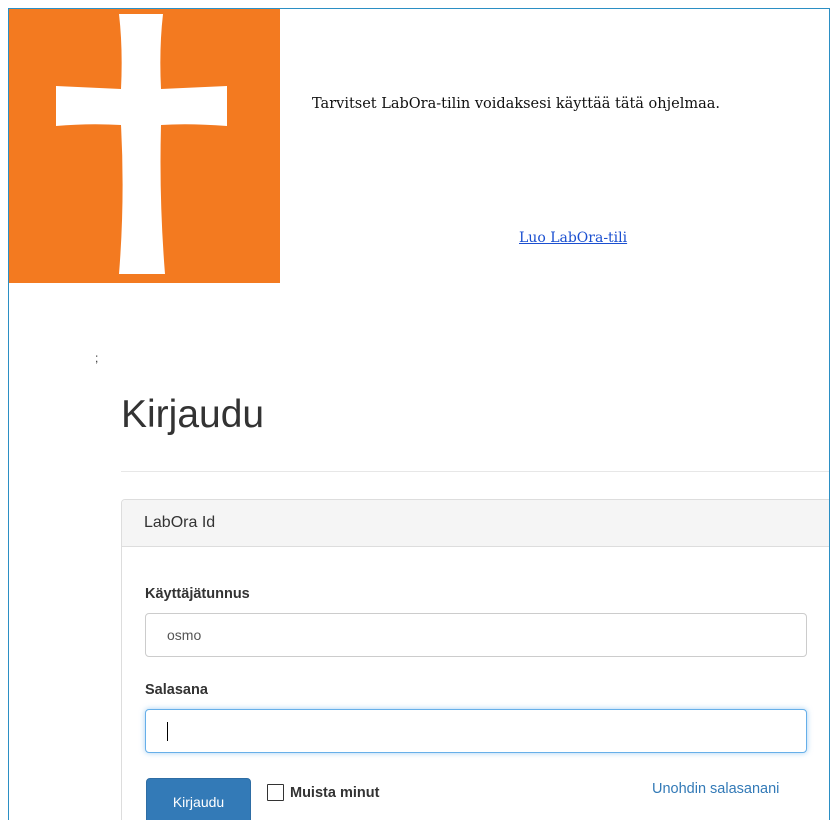 The width and height of the screenshot is (831, 821). What do you see at coordinates (193, 414) in the screenshot?
I see `page-title: Kirjaudu` at bounding box center [193, 414].